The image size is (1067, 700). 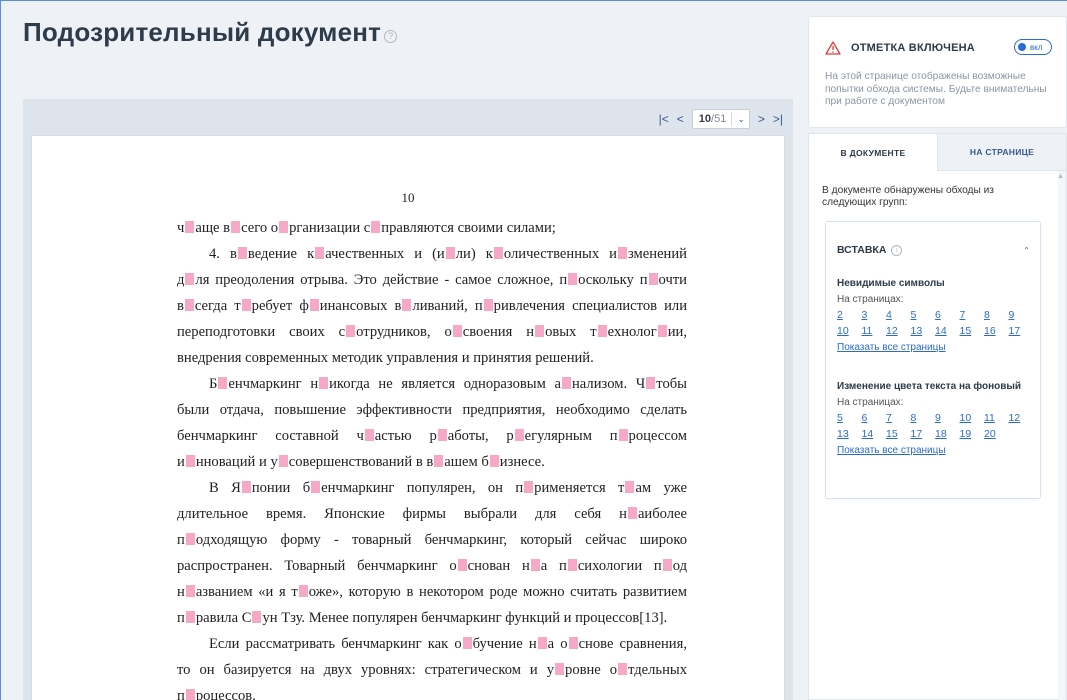 What do you see at coordinates (680, 119) in the screenshot?
I see `prev-page-button: <` at bounding box center [680, 119].